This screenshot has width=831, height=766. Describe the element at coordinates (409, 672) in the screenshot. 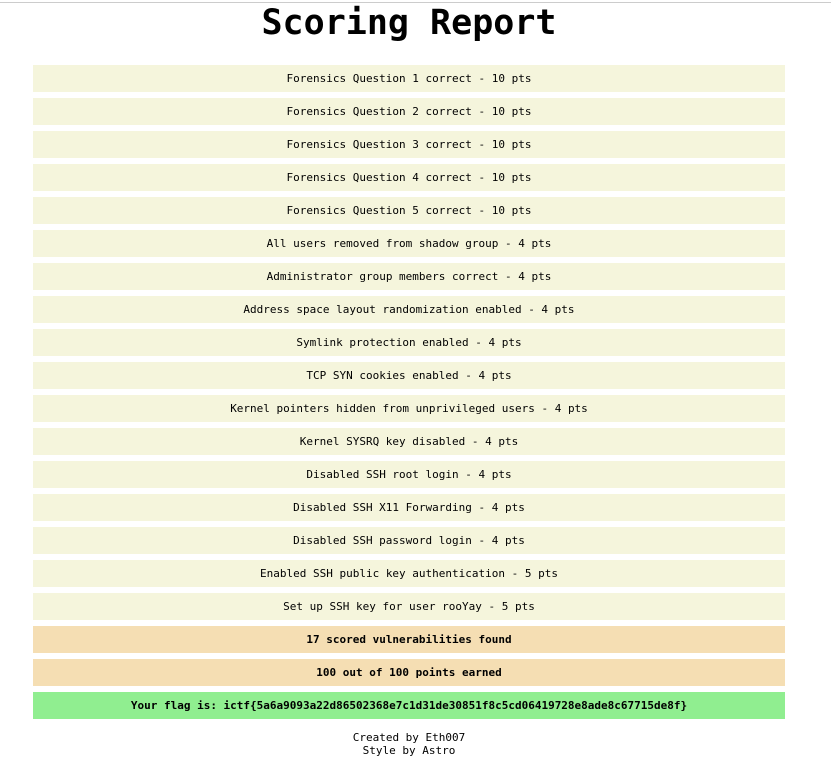

I see `points-earned-summary: 100 out of 100 points earned` at that location.